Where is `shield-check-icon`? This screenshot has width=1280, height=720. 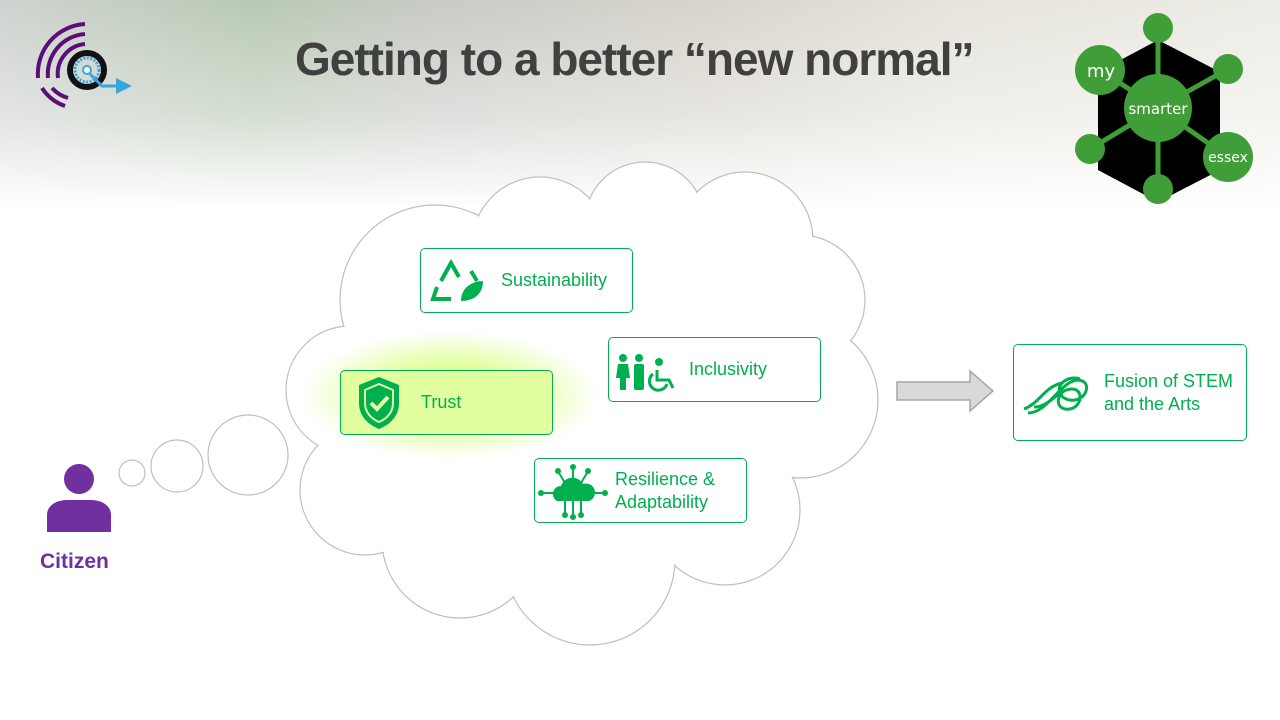
shield-check-icon is located at coordinates (379, 402).